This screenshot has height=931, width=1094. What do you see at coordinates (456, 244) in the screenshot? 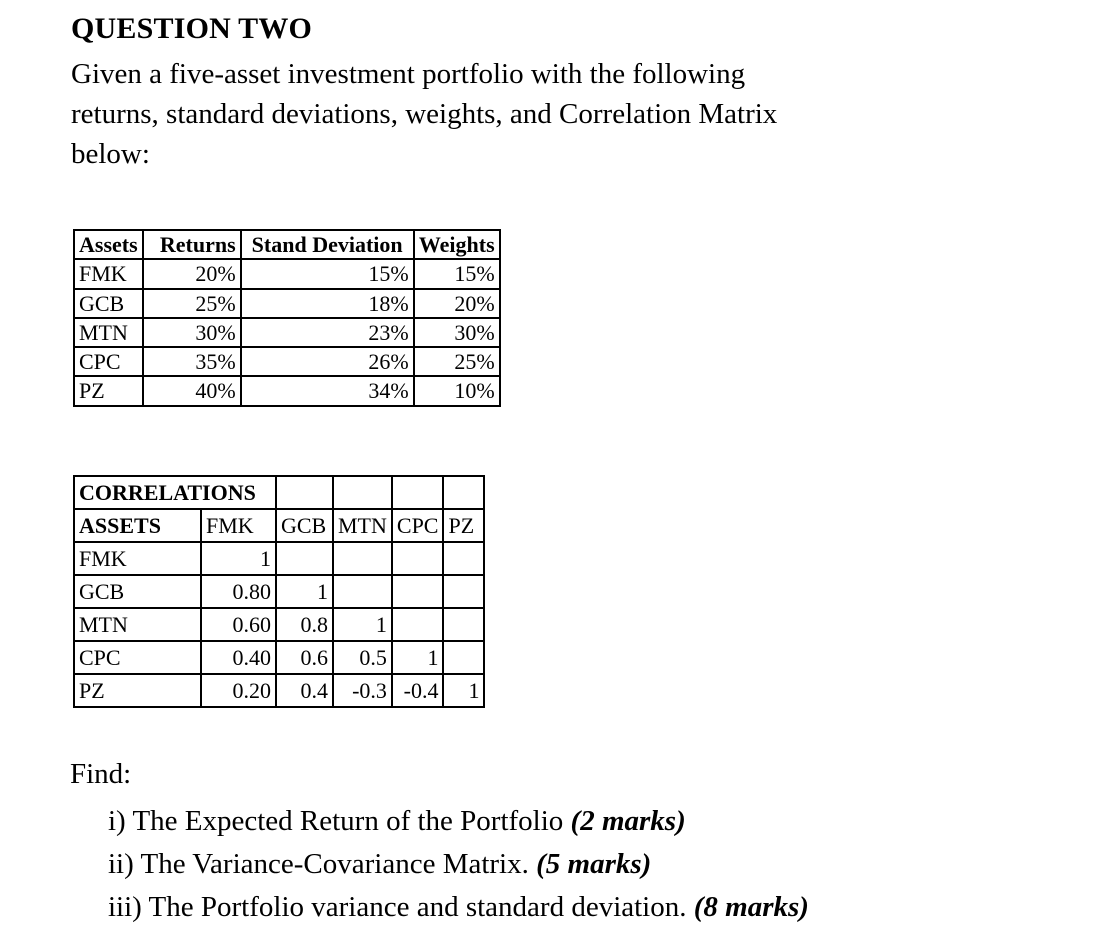
I see `header-weights: Weights` at bounding box center [456, 244].